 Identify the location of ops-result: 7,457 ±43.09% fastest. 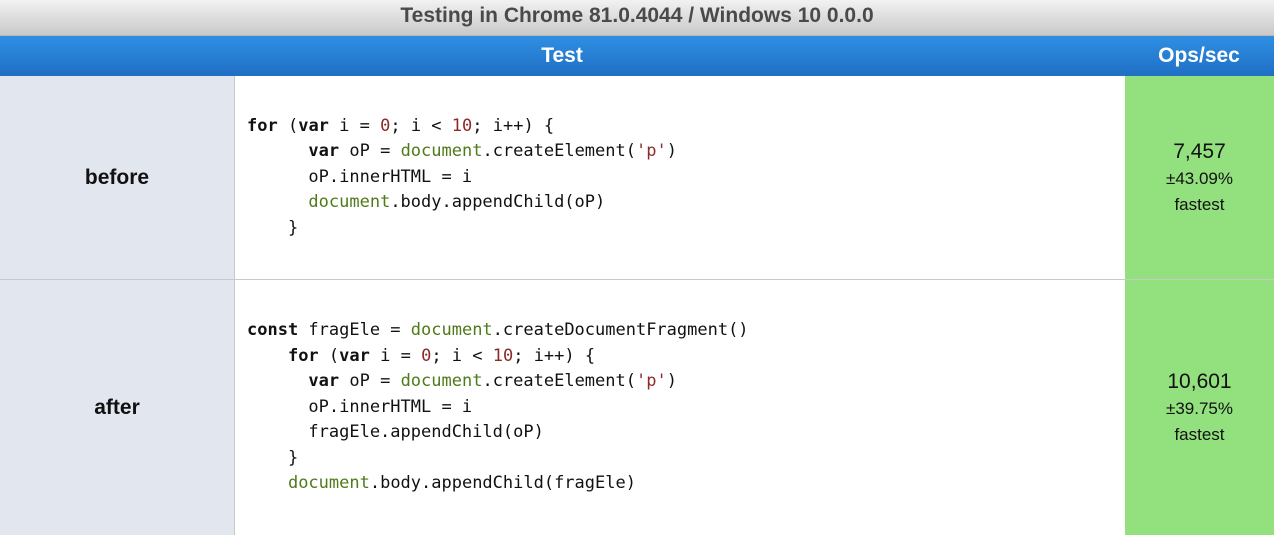
(1199, 177).